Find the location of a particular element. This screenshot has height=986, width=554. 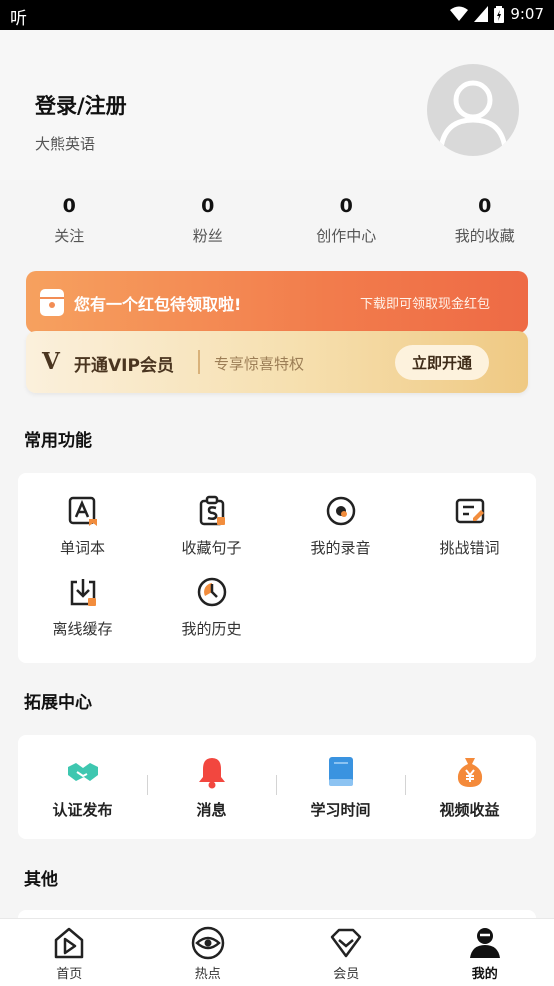

vip-banner: V 开通VIP会员 专享惊喜特权 立即开通 is located at coordinates (277, 362).